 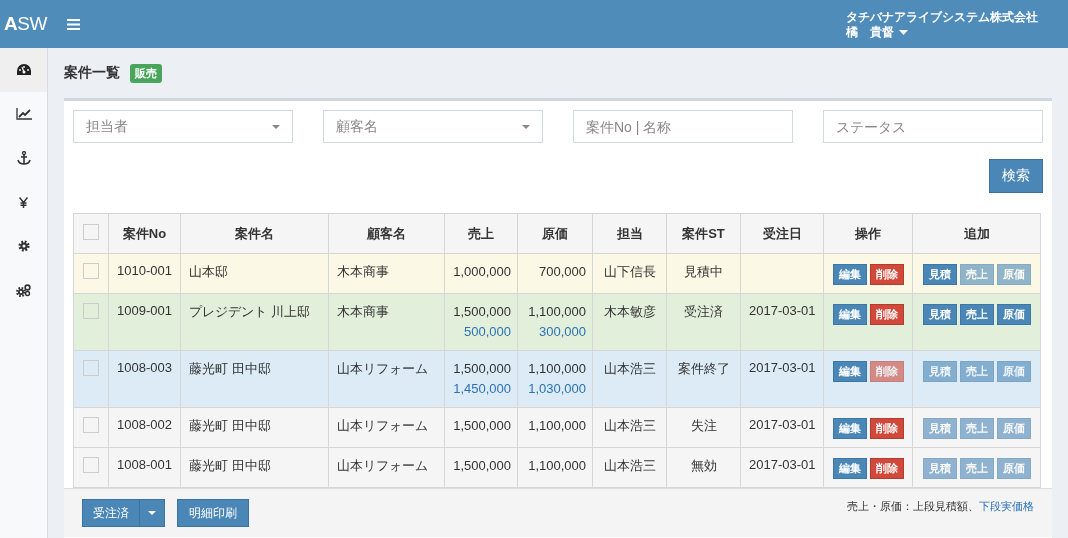 I want to click on add-button: 原価, so click(x=1013, y=314).